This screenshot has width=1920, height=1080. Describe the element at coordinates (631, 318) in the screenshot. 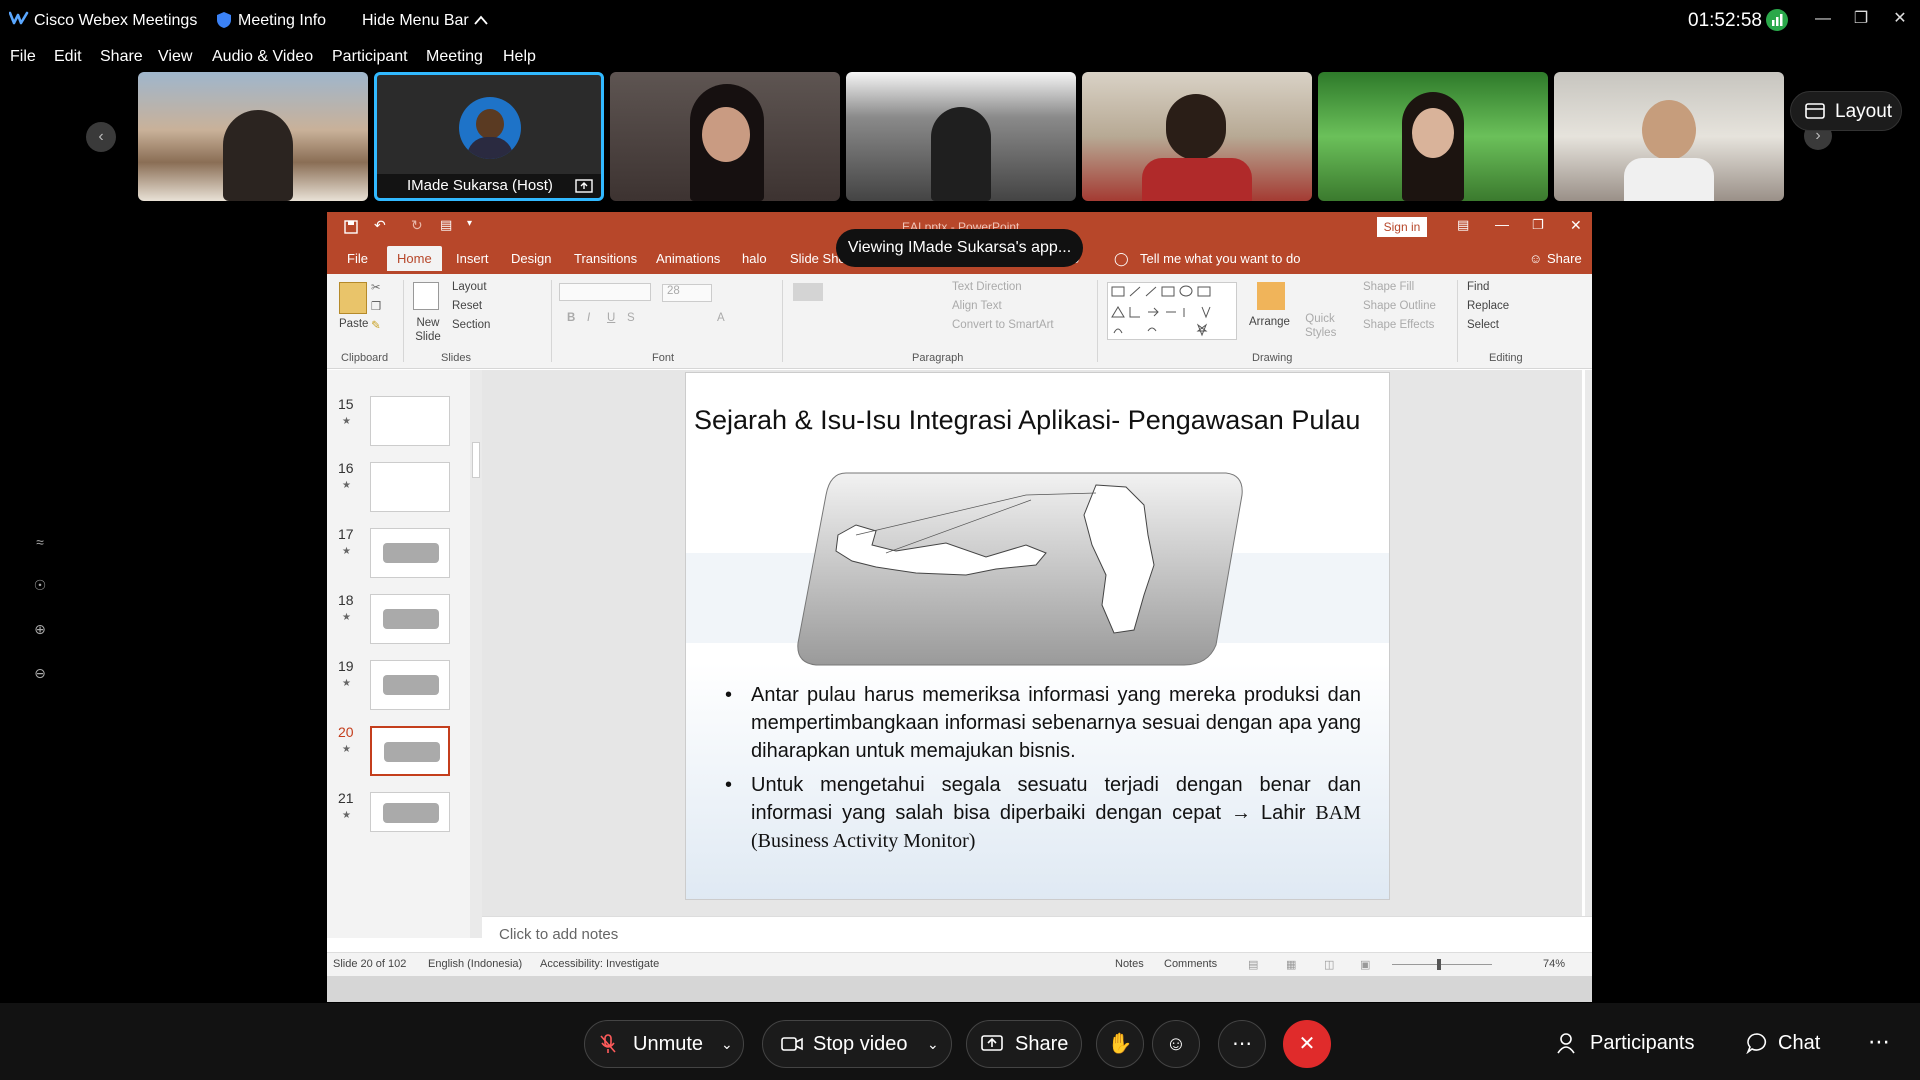

I see `shadow-icon: S` at that location.